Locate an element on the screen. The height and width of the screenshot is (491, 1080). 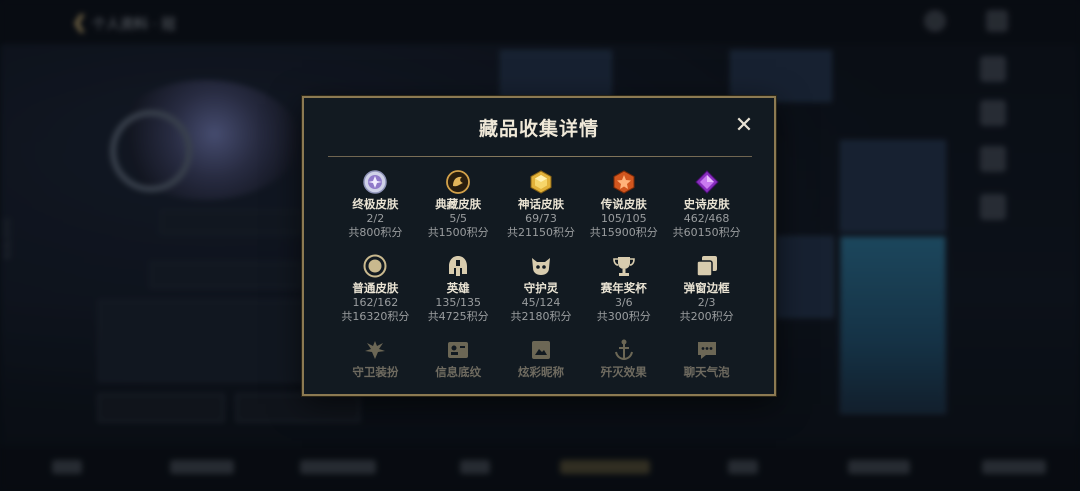
item-name: 歼灭效果 is located at coordinates (623, 372).